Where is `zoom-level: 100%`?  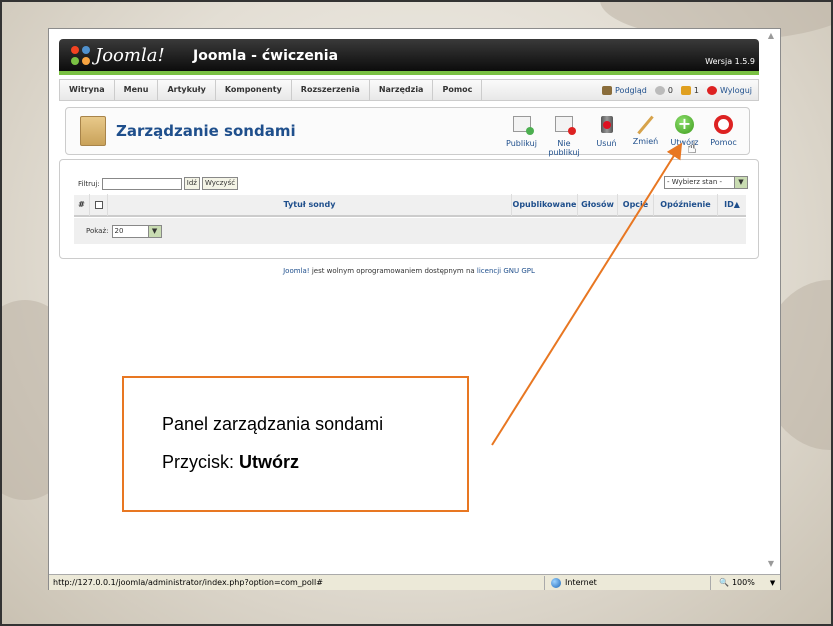
zoom-level: 100% is located at coordinates (743, 582).